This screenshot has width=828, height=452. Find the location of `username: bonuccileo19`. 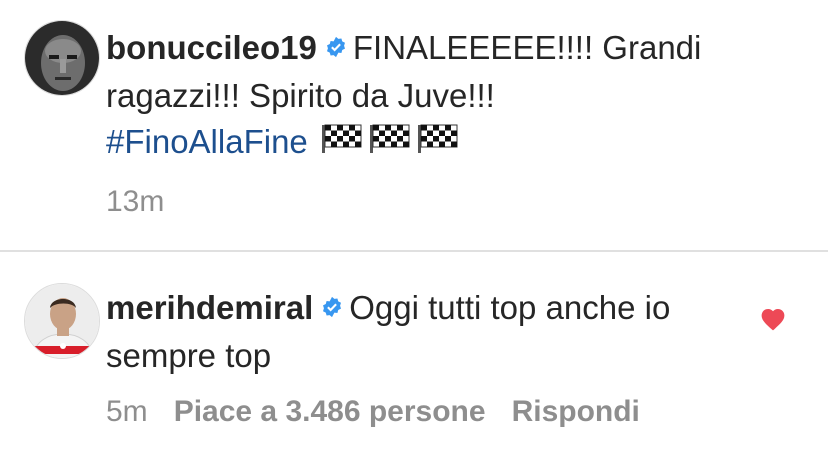

username: bonuccileo19 is located at coordinates (211, 47).